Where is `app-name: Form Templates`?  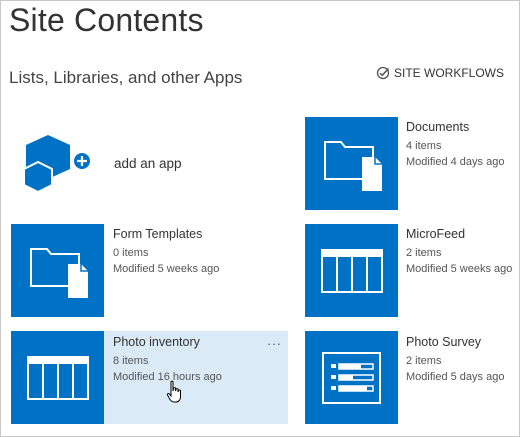
app-name: Form Templates is located at coordinates (166, 234).